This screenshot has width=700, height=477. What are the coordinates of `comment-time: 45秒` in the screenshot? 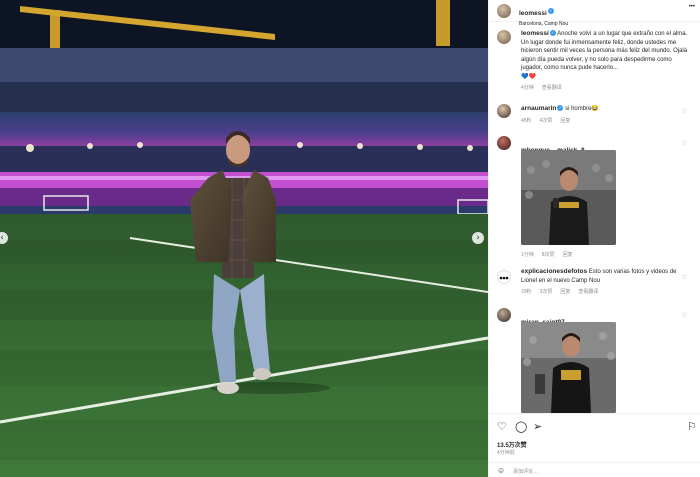 It's located at (526, 120).